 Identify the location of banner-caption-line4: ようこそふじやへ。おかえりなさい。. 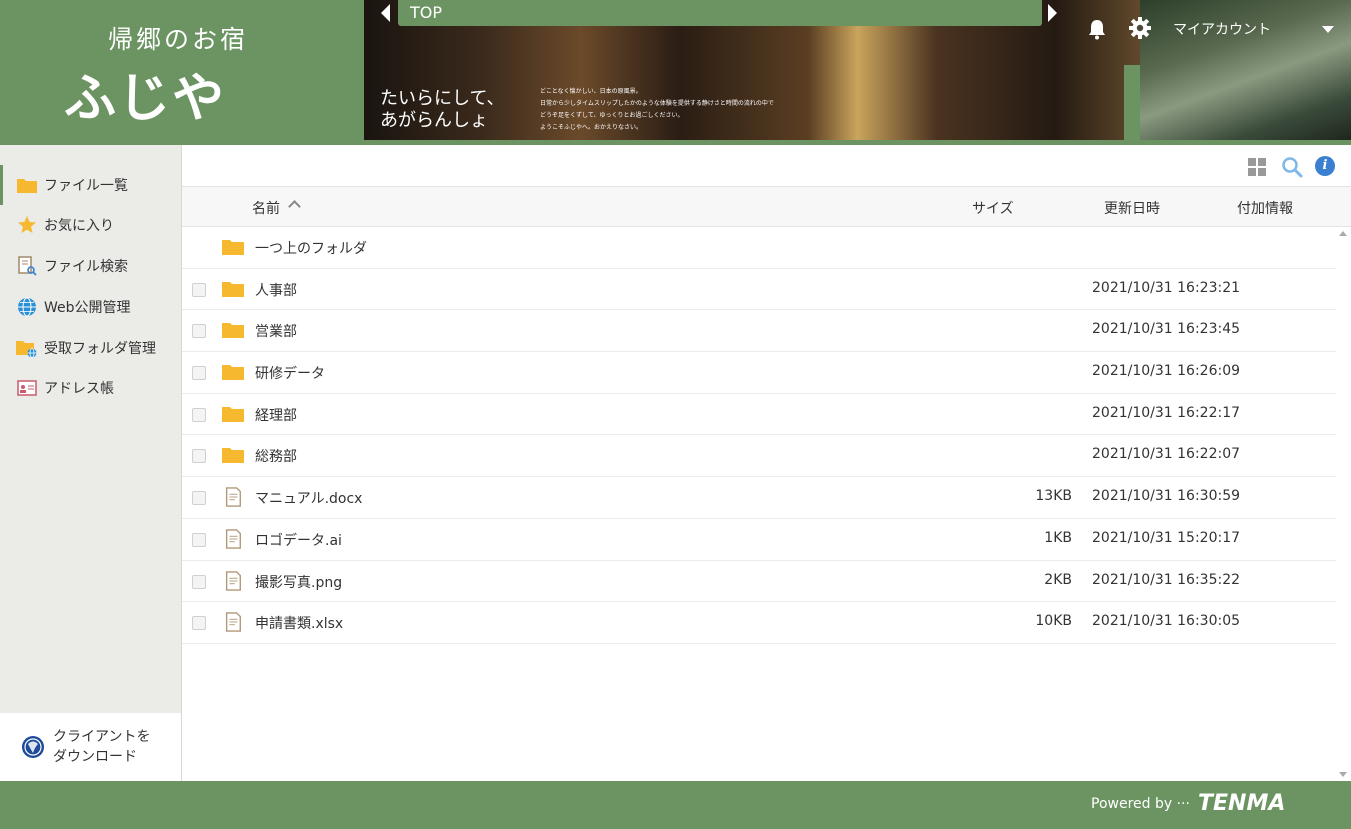
(591, 127).